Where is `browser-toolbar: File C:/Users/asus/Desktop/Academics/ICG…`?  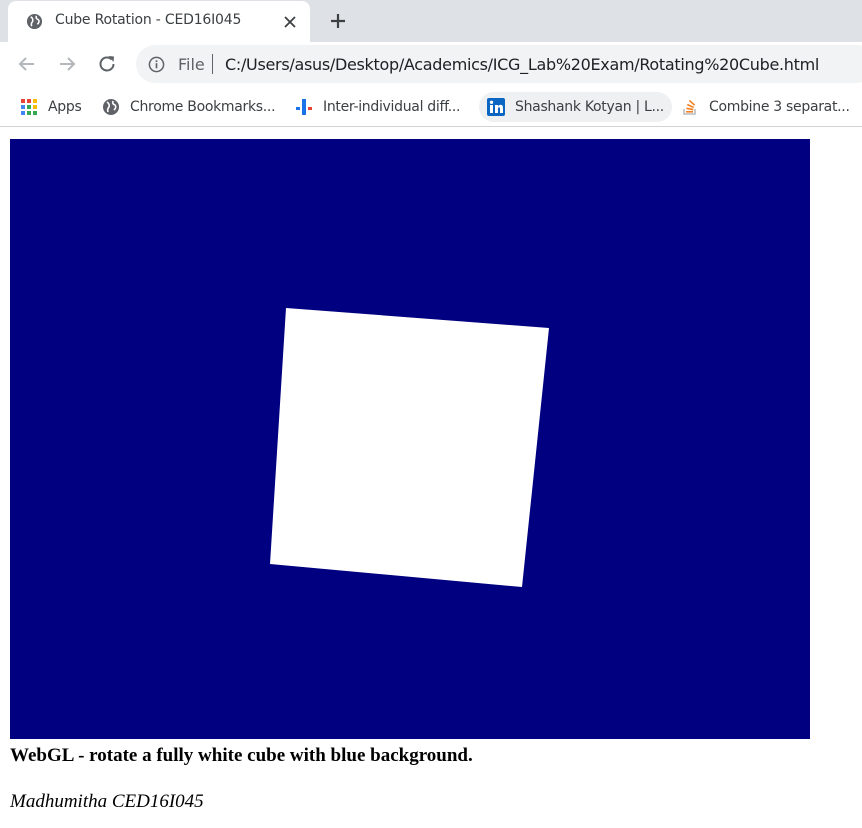 browser-toolbar: File C:/Users/asus/Desktop/Academics/ICG… is located at coordinates (431, 64).